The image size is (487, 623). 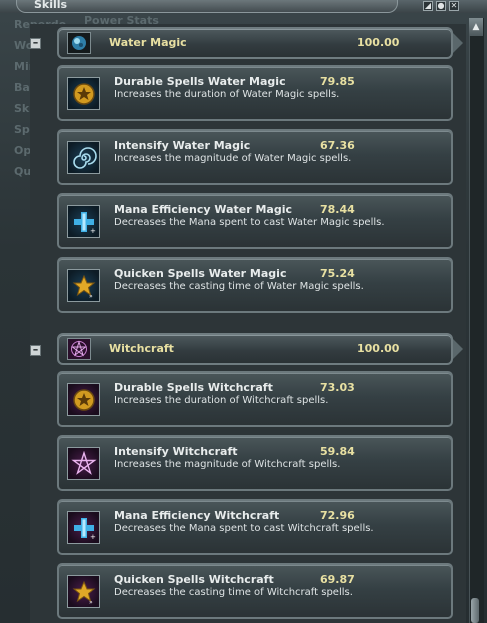 I want to click on pentagram-icon, so click(x=79, y=349).